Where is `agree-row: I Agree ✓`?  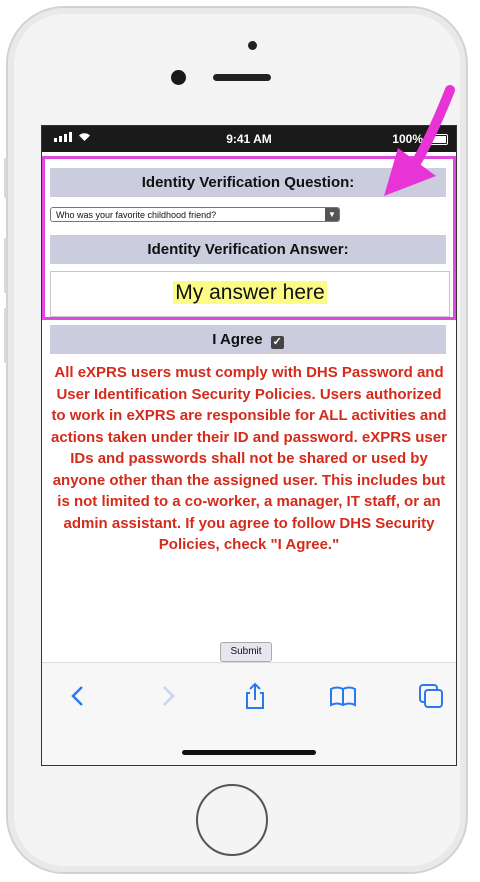 agree-row: I Agree ✓ is located at coordinates (248, 339).